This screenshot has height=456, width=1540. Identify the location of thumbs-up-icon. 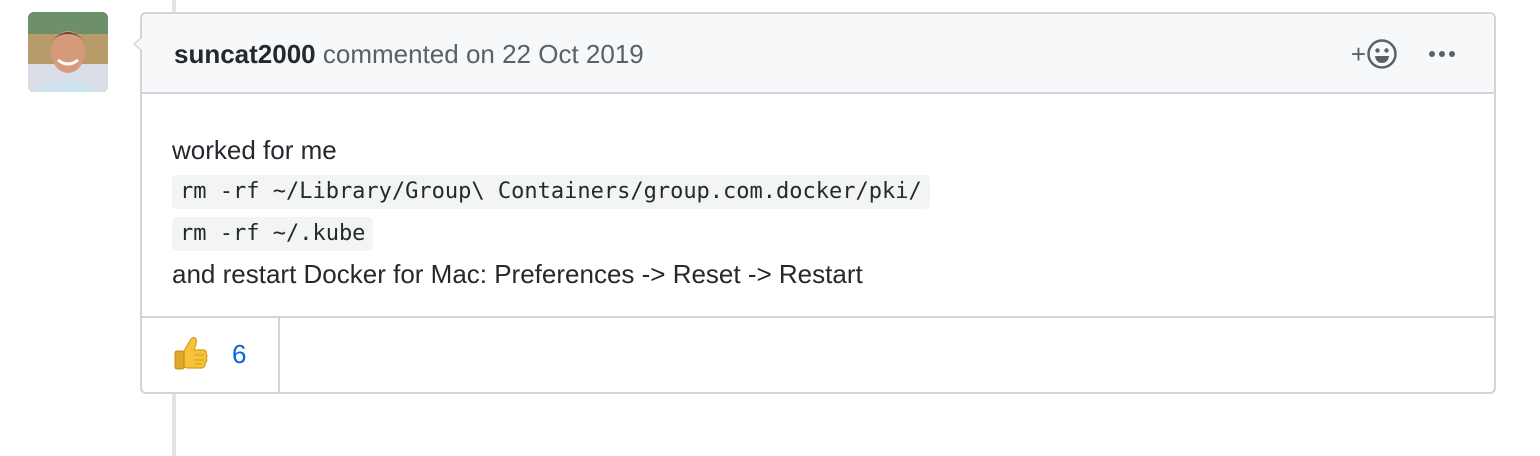
(191, 353).